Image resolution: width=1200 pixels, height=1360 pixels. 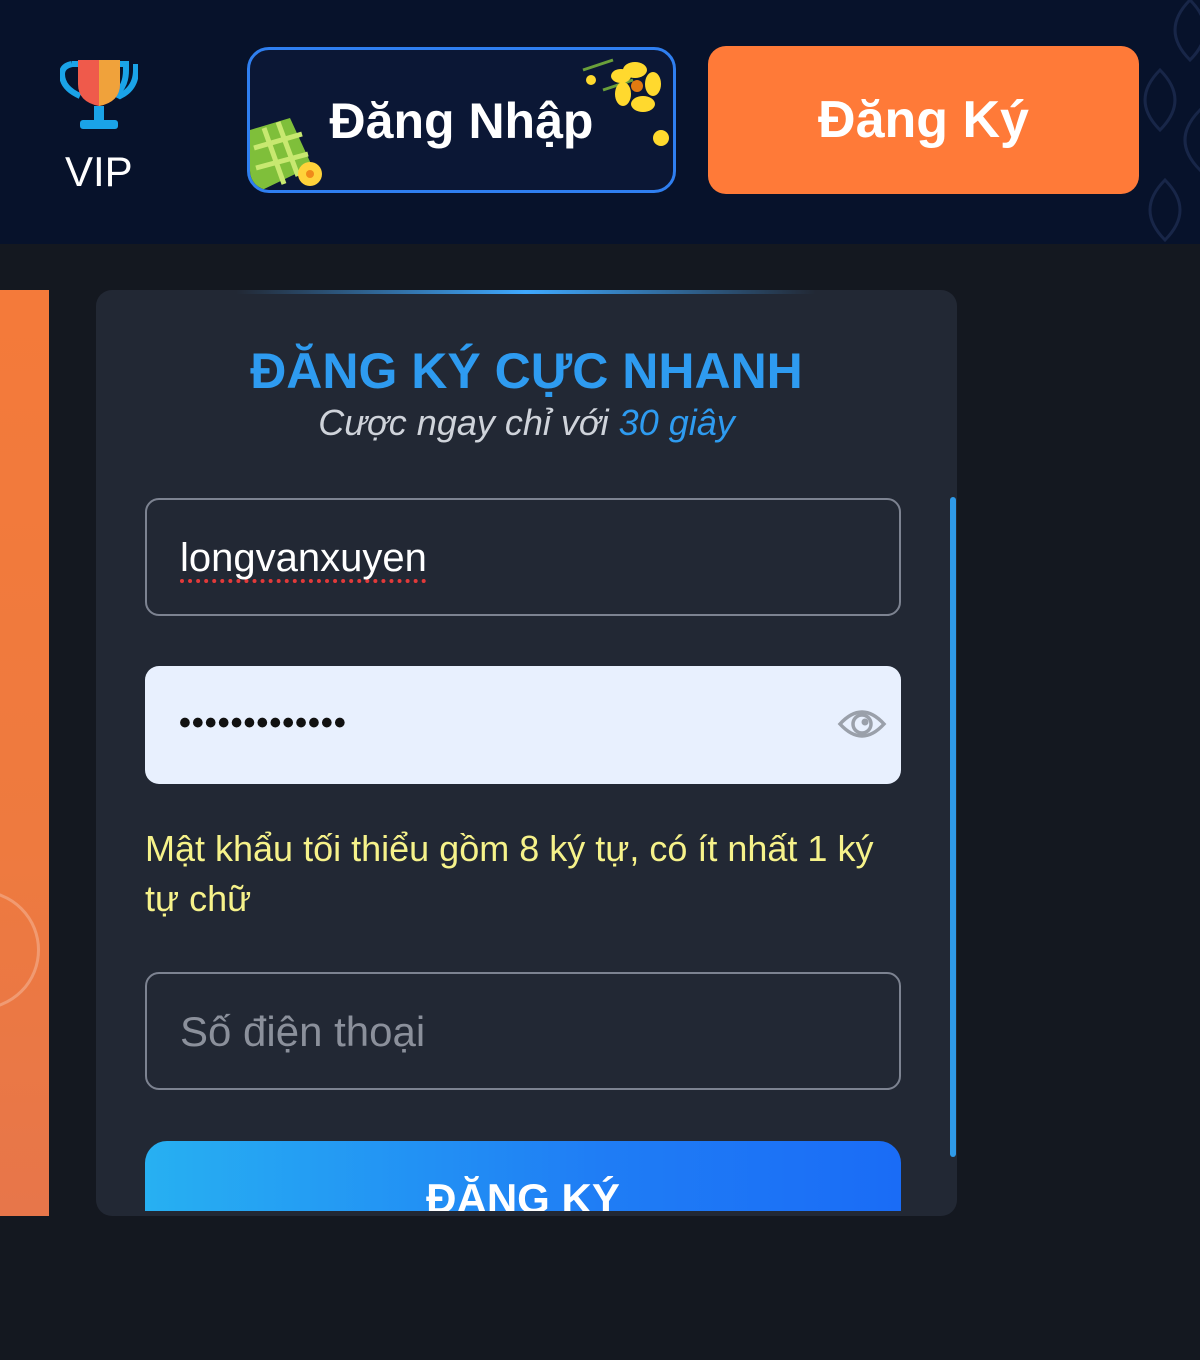 I want to click on register-header-label: Đăng Ký, so click(x=923, y=120).